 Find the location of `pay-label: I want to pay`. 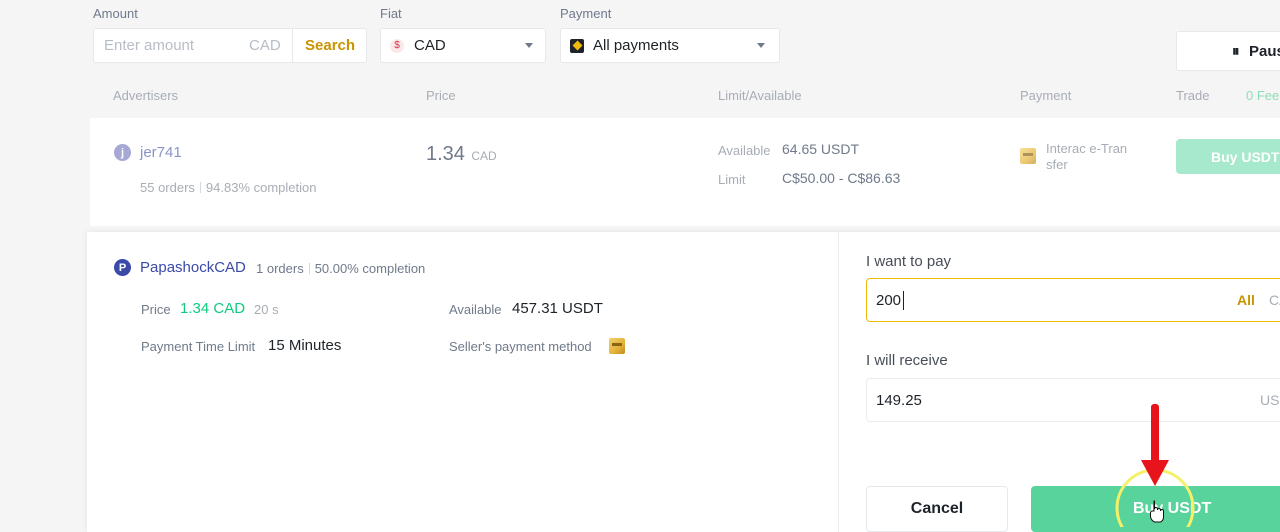

pay-label: I want to pay is located at coordinates (909, 261).